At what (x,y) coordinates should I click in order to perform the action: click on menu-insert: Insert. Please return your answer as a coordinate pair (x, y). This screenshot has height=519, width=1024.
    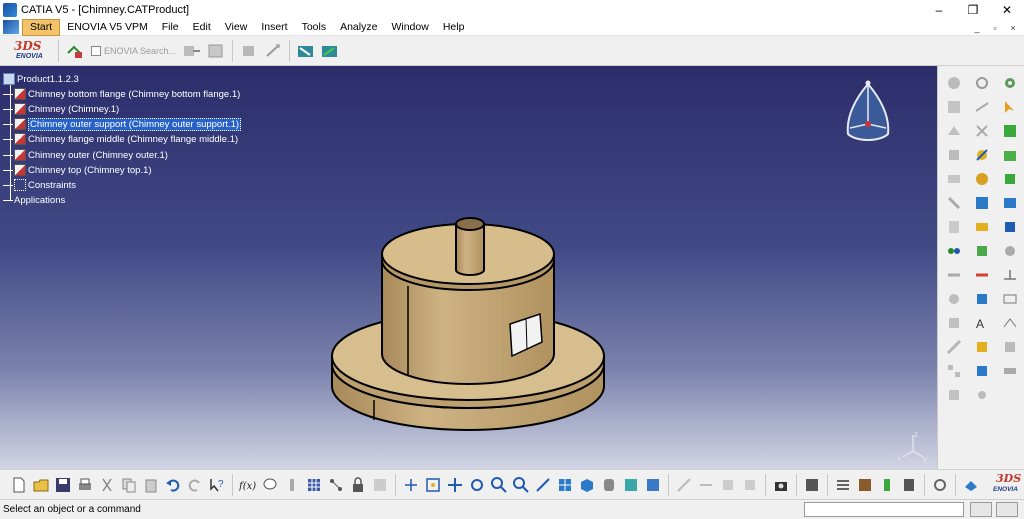
    Looking at the image, I should click on (274, 27).